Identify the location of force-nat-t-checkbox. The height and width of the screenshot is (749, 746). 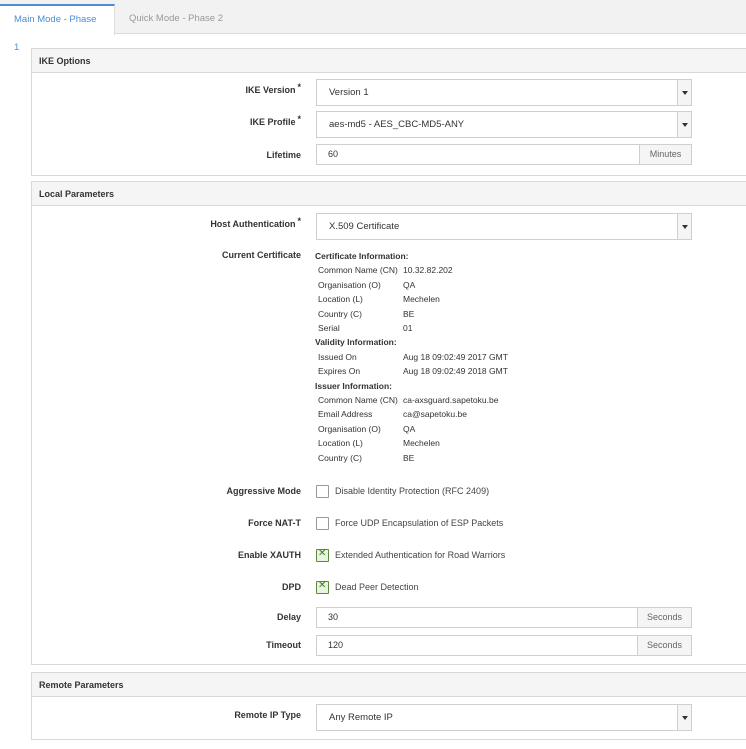
(322, 523).